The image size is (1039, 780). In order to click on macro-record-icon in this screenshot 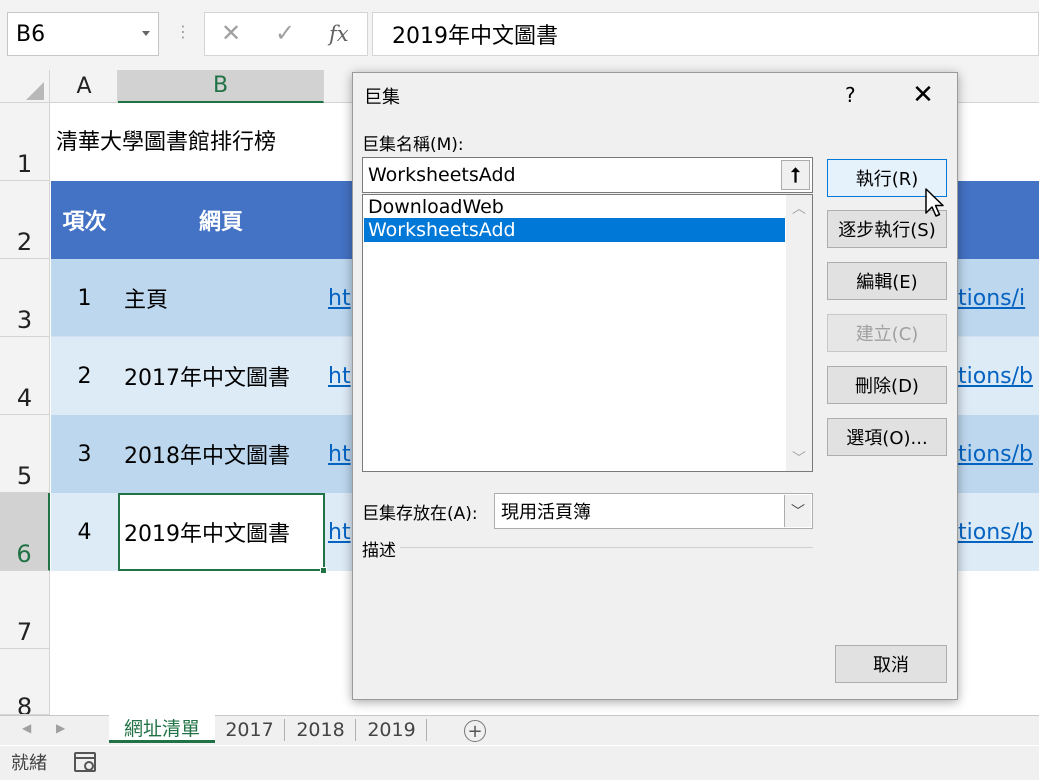, I will do `click(85, 762)`.